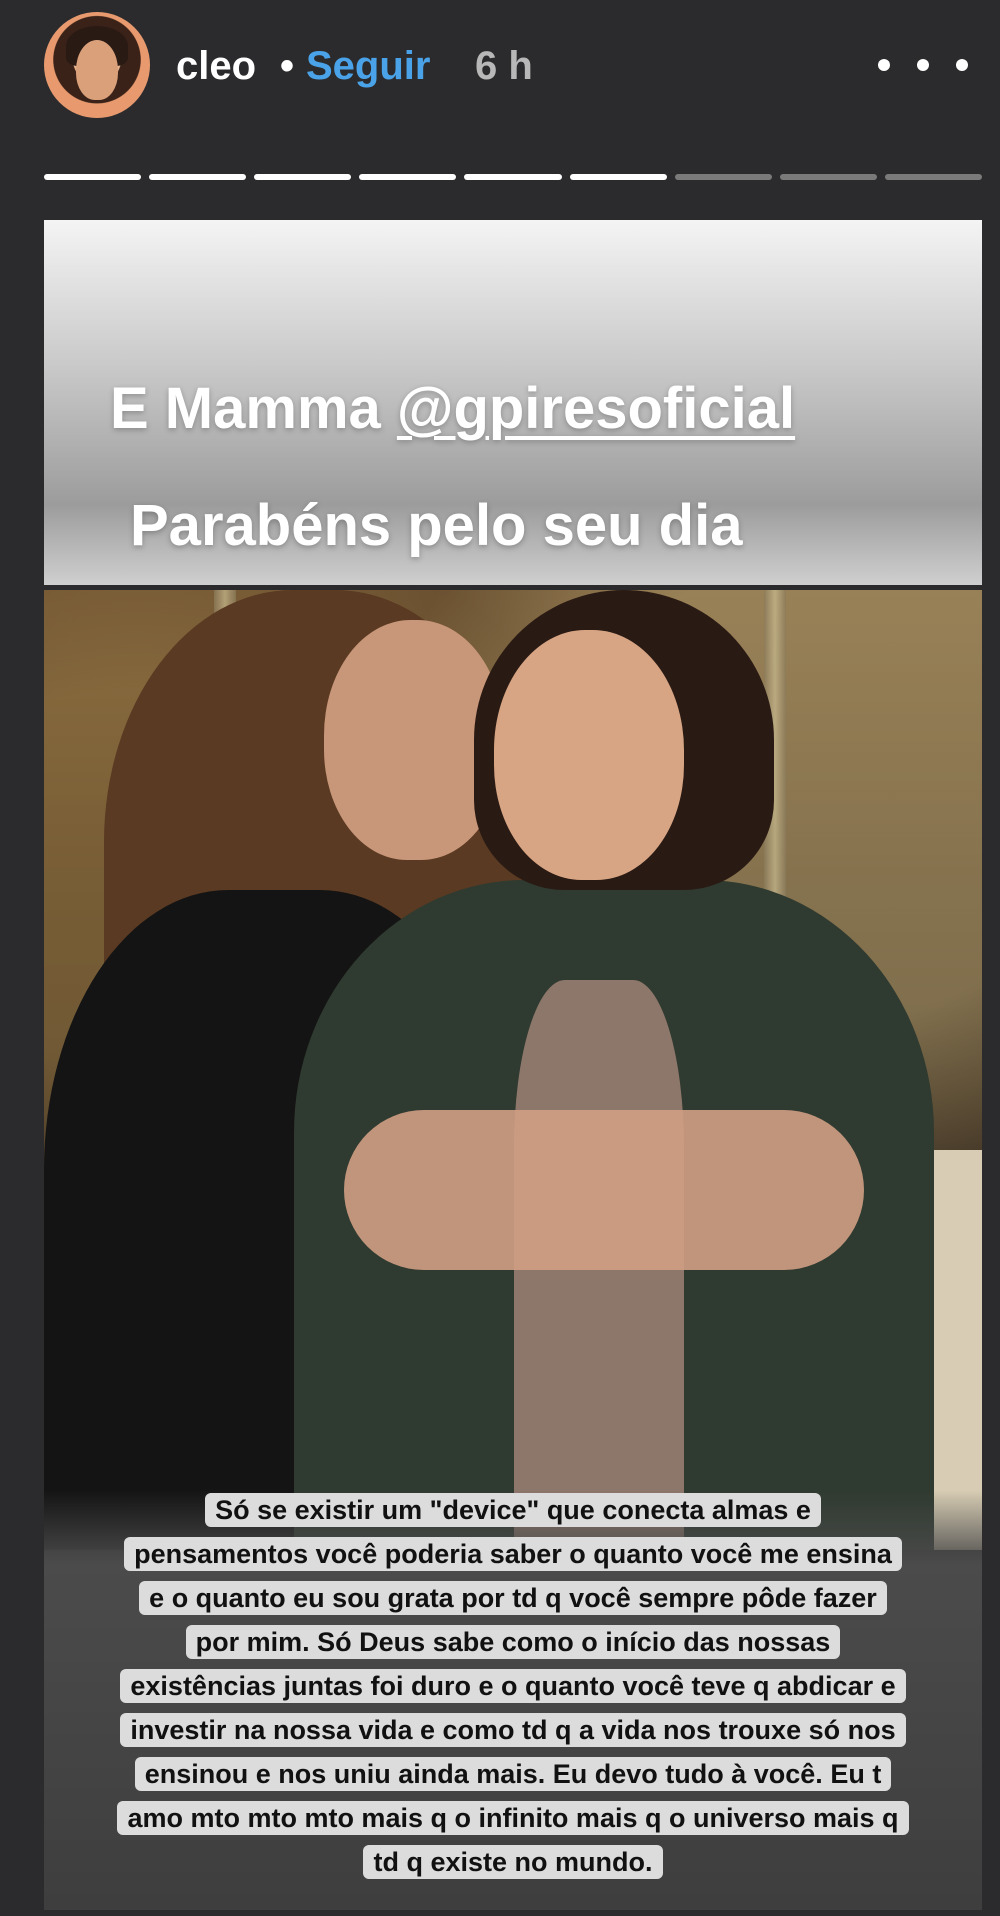 The height and width of the screenshot is (1916, 1000). Describe the element at coordinates (253, 408) in the screenshot. I see `banner-prefix: E Mamma` at that location.